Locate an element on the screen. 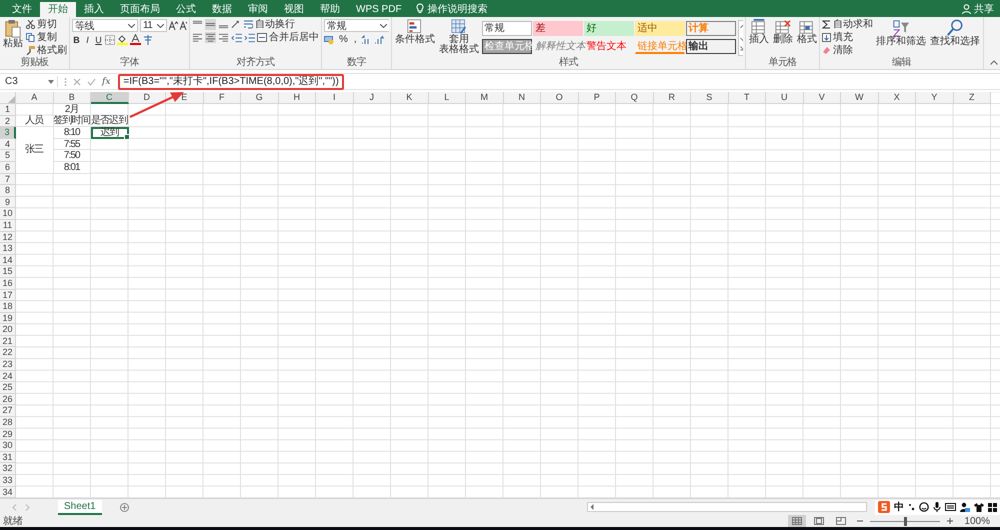  row-header: 1 is located at coordinates (8, 110).